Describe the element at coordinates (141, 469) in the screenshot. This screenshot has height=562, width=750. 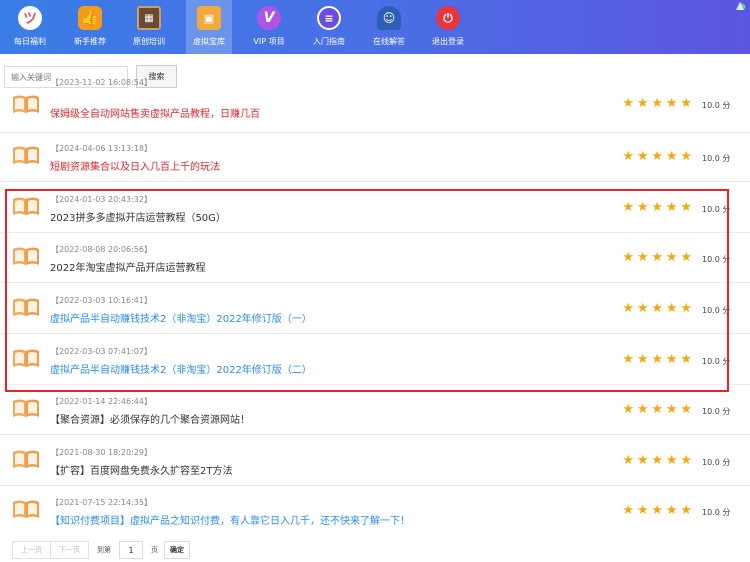
I see `item-title-link: 【扩容】百度网盘免费永久扩容至2T方法` at that location.